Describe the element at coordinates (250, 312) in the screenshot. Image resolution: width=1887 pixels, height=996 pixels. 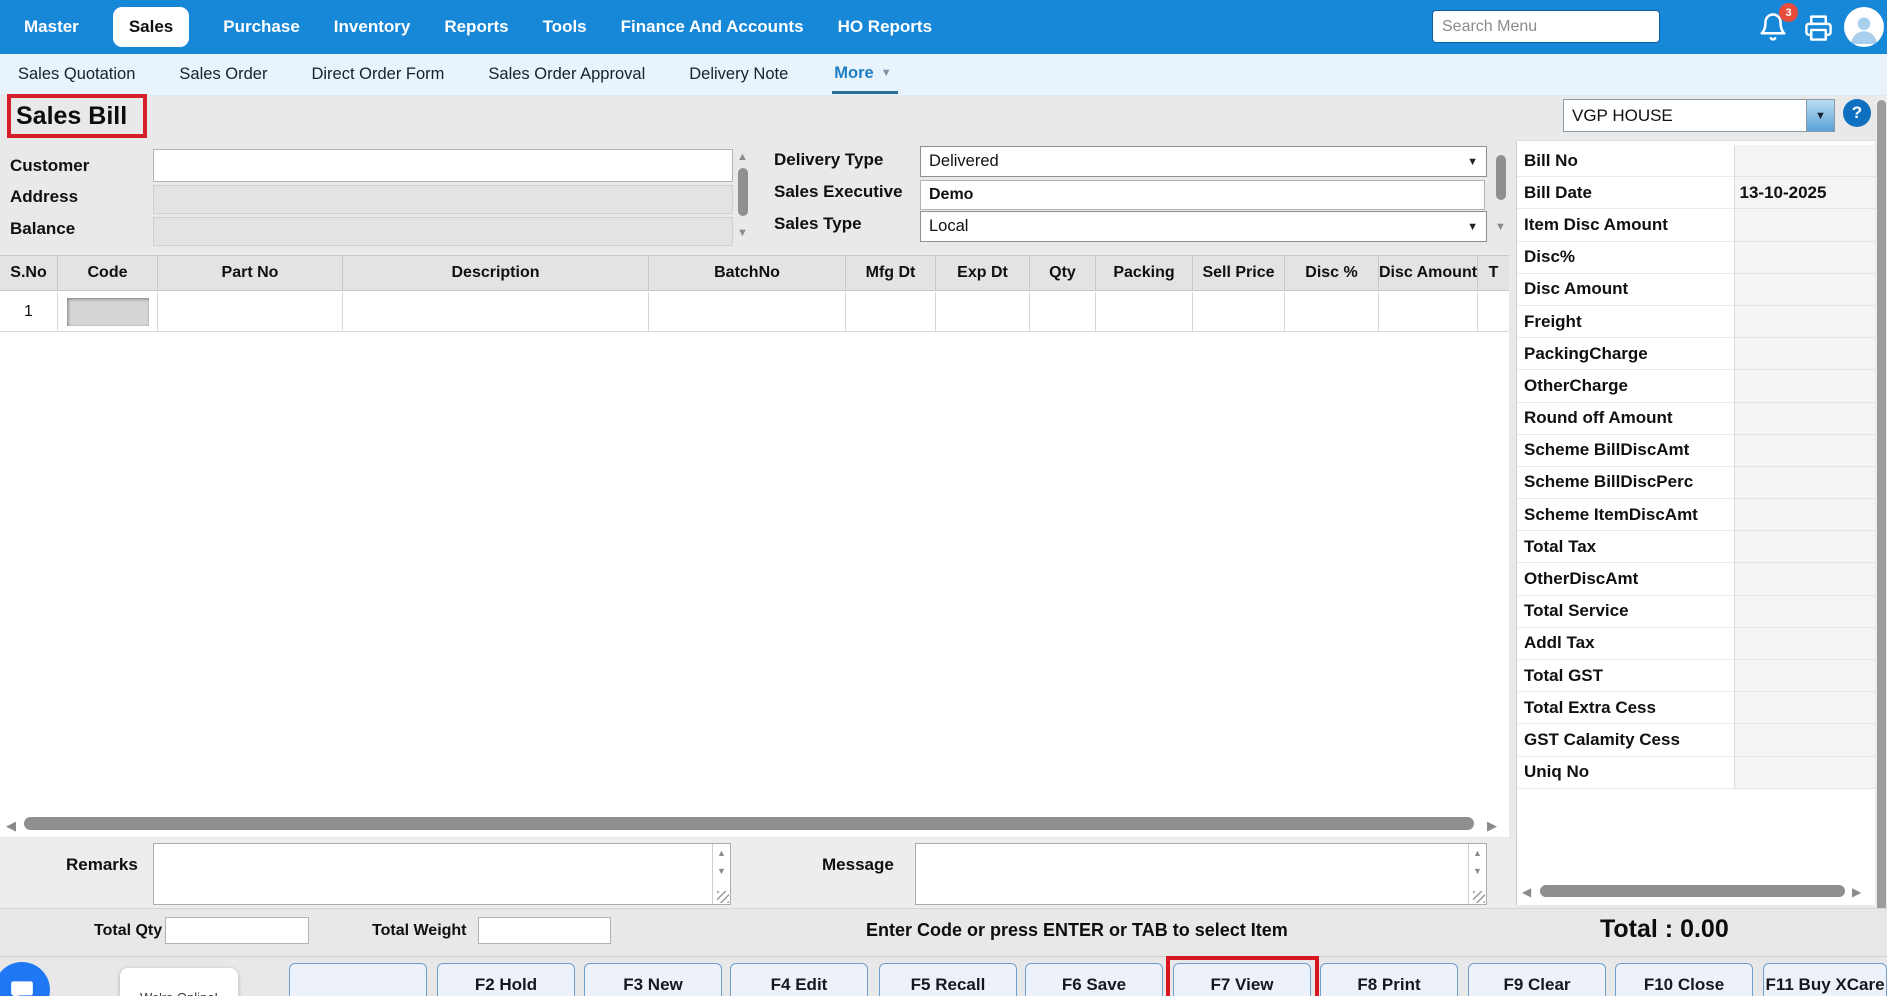
I see `cell-part-no` at that location.